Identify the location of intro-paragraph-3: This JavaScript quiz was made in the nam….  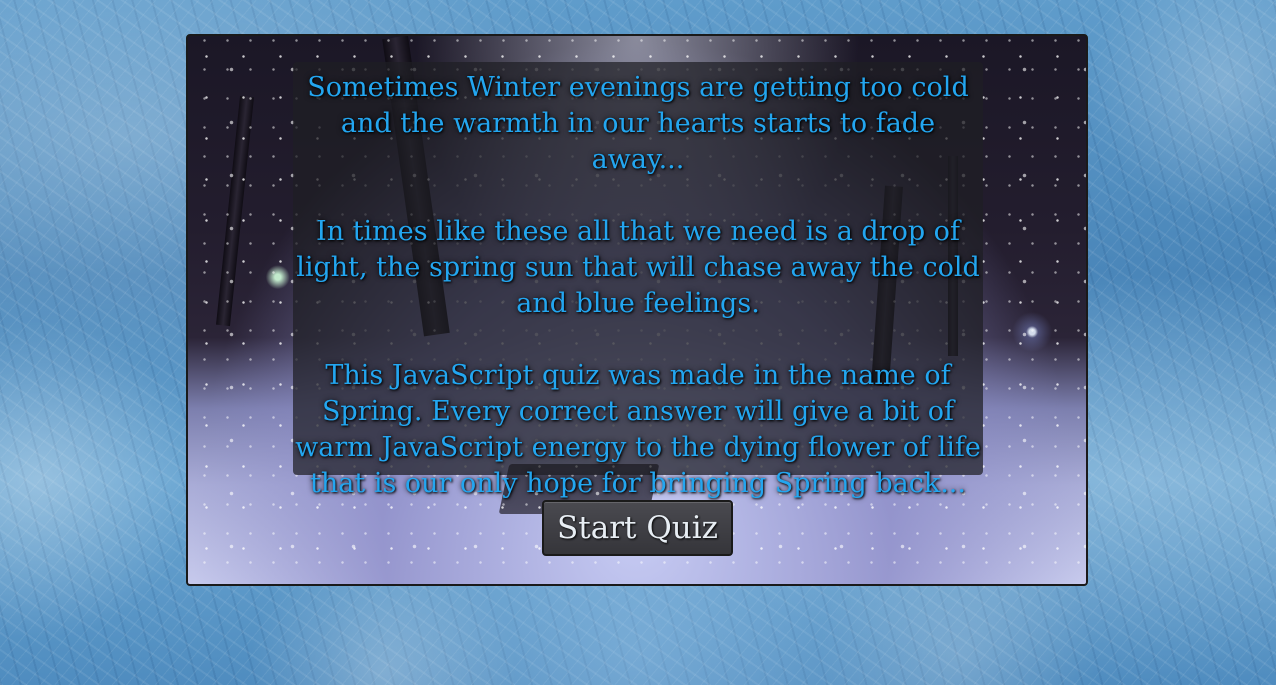
(638, 429).